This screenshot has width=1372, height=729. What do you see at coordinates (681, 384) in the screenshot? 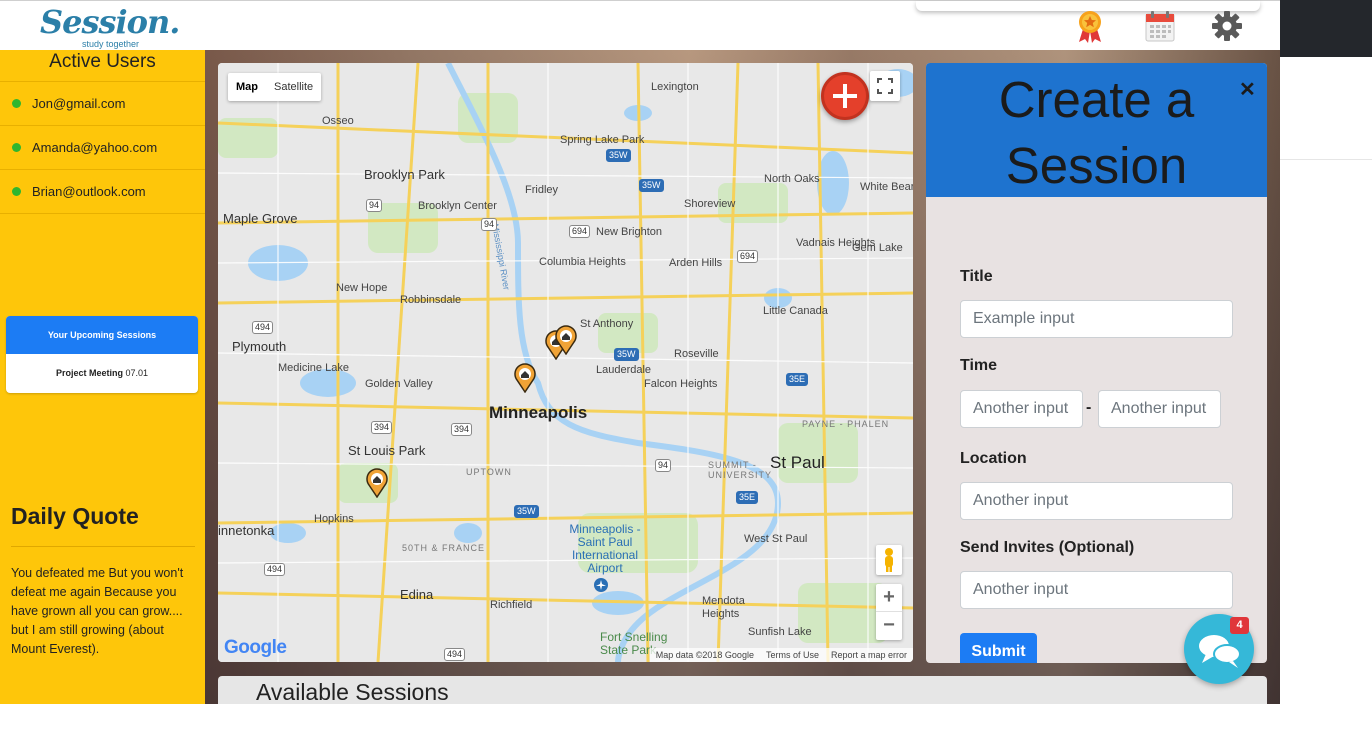
I see `map-label-falcon-heights: Falcon Heights` at bounding box center [681, 384].